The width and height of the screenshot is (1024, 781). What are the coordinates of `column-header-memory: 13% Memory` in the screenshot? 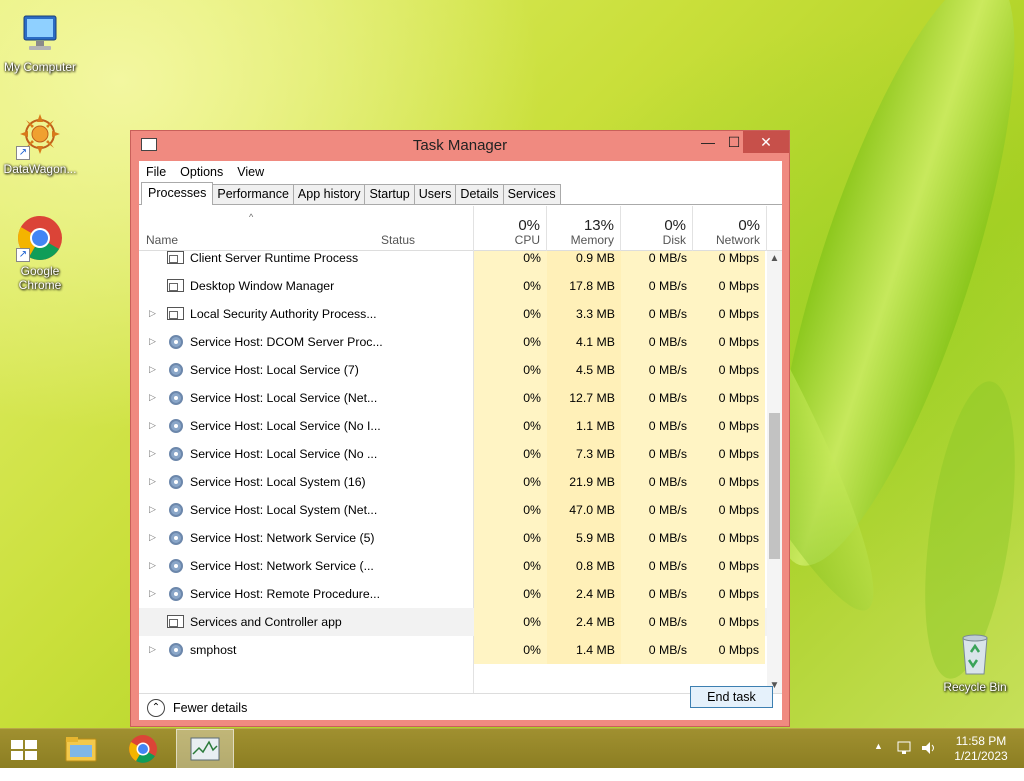 It's located at (584, 228).